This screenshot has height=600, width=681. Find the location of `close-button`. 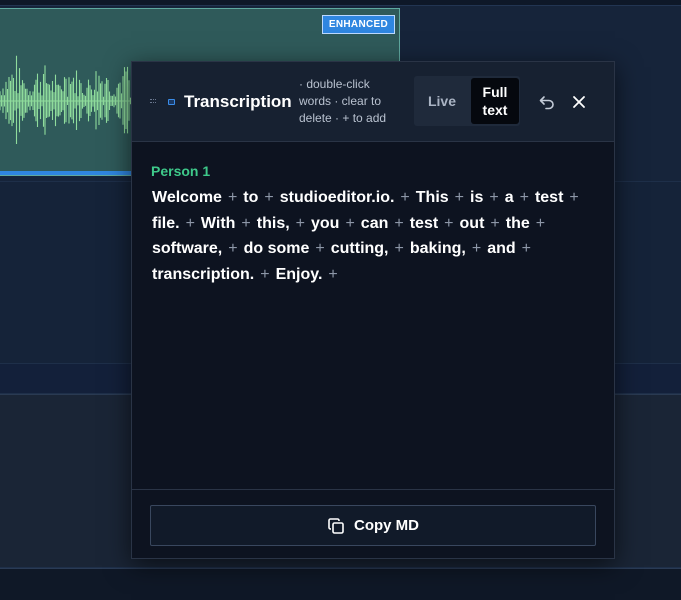

close-button is located at coordinates (579, 102).